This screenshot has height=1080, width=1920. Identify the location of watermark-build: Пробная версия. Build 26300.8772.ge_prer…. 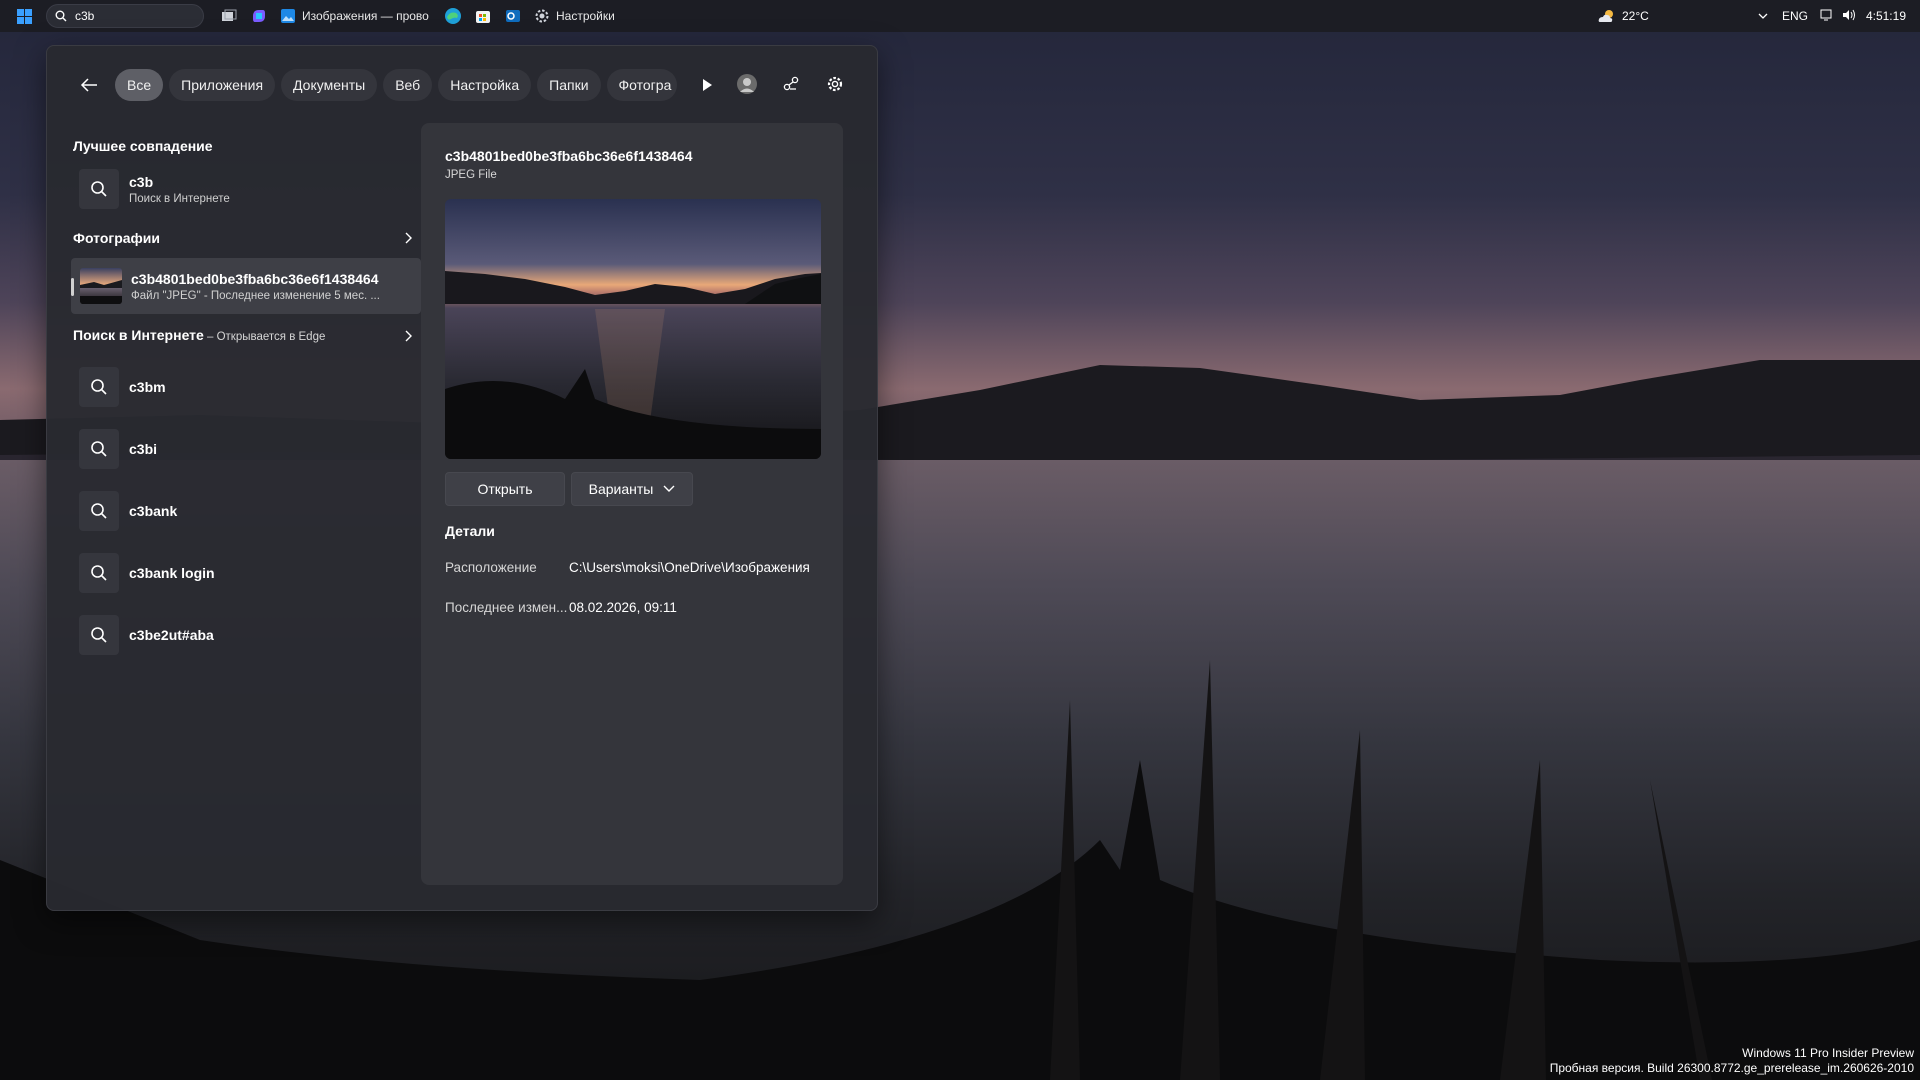
(1731, 1068).